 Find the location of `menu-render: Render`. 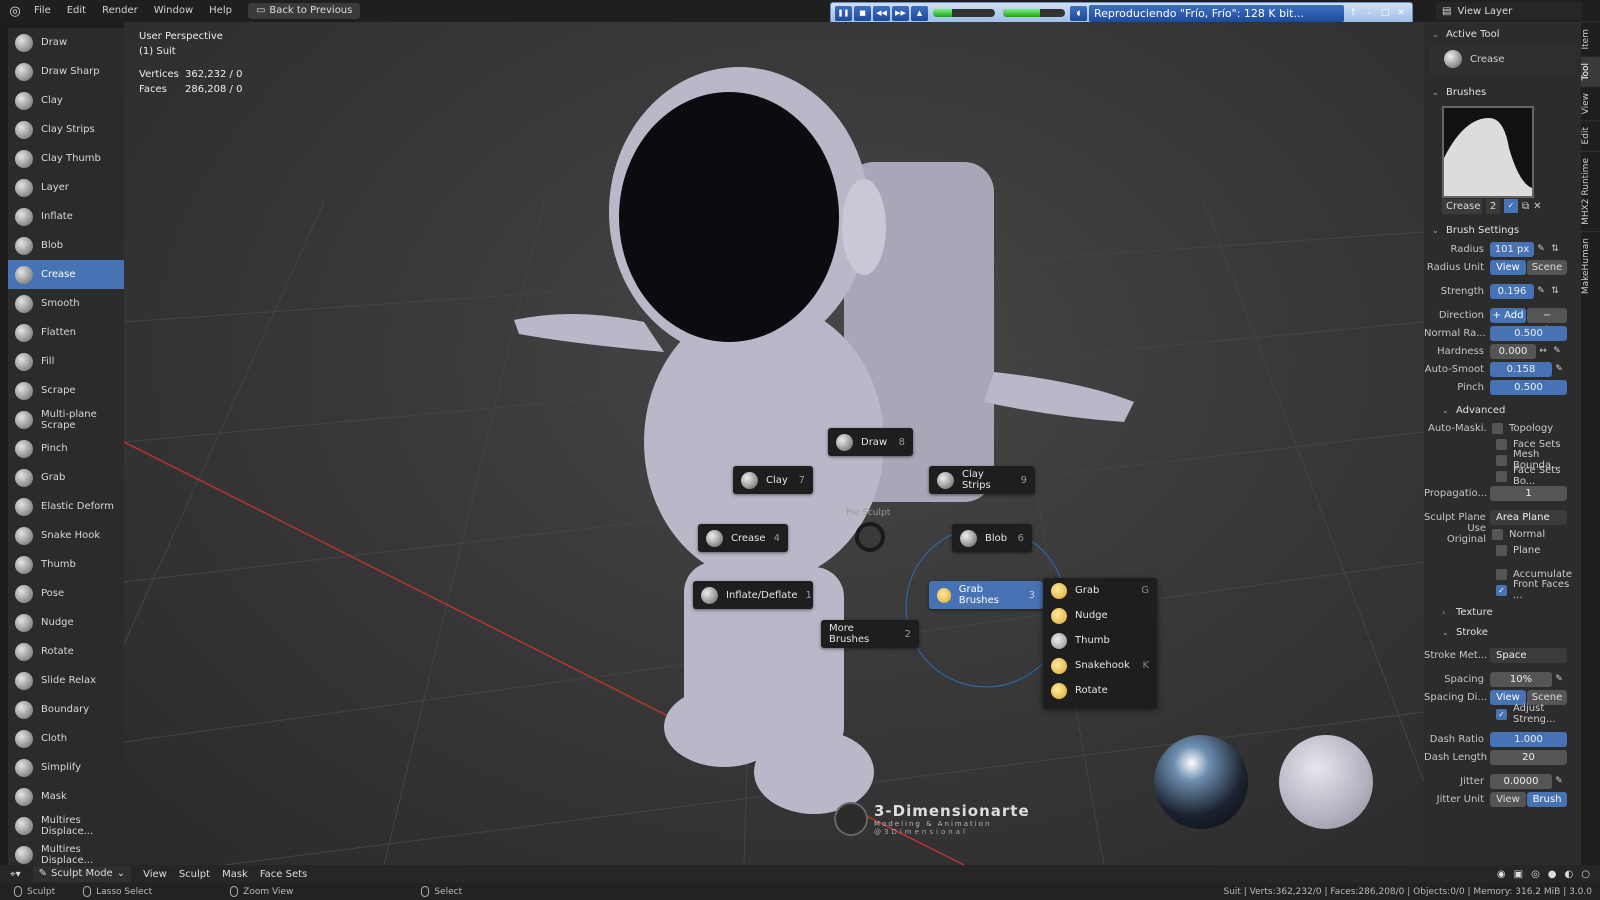

menu-render: Render is located at coordinates (120, 11).